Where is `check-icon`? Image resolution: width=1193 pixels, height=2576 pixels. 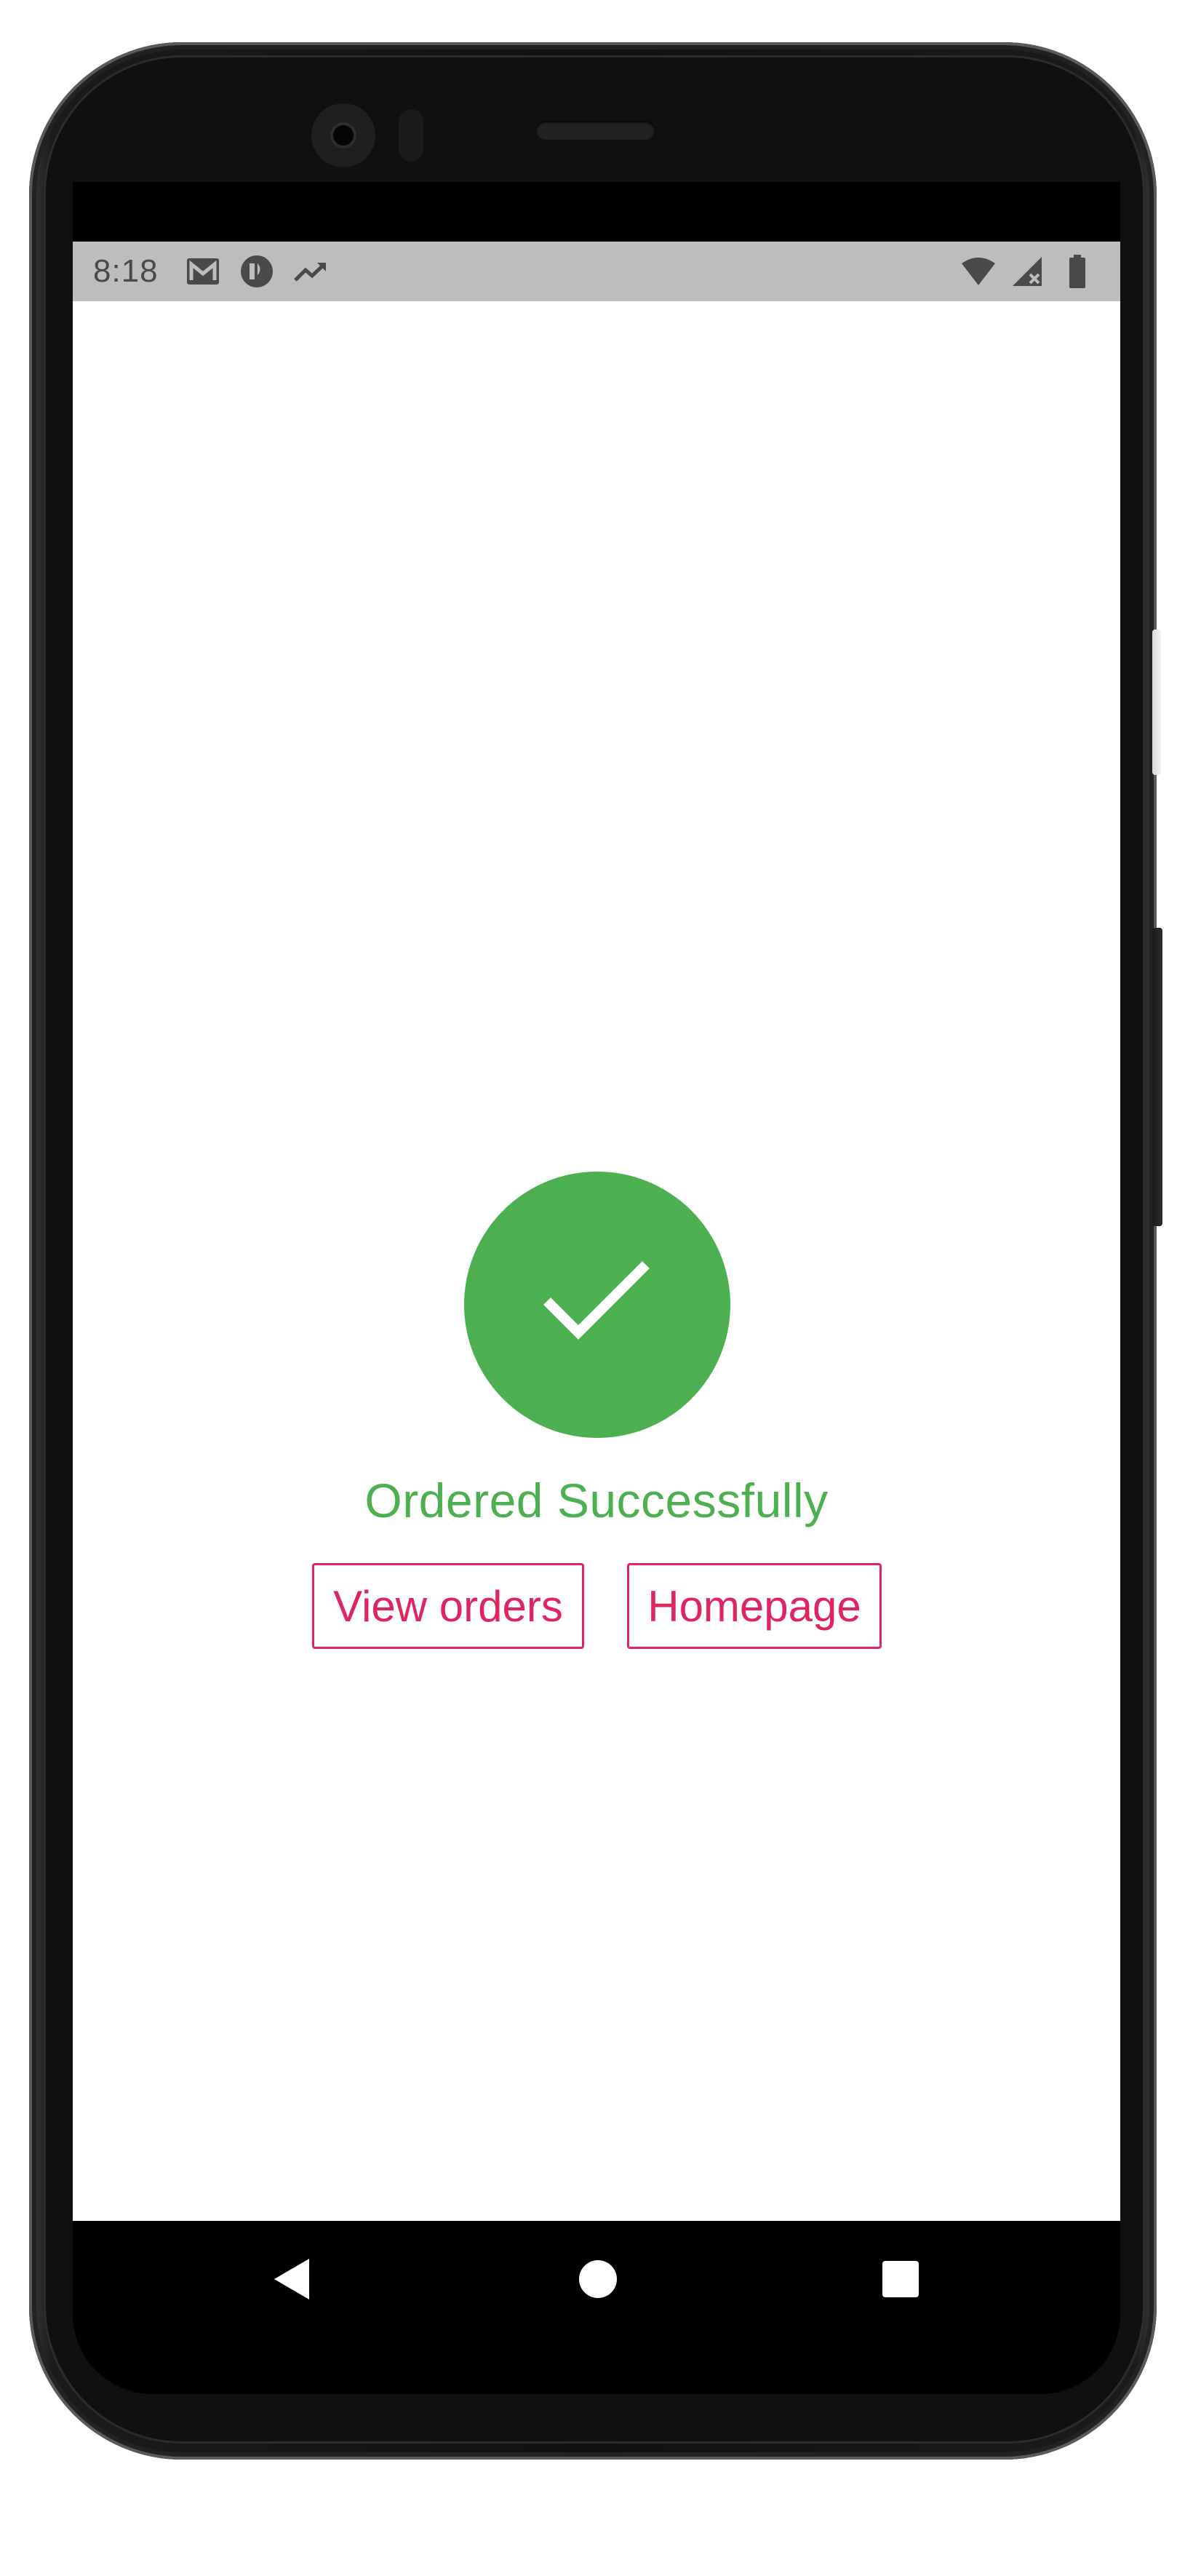 check-icon is located at coordinates (596, 1300).